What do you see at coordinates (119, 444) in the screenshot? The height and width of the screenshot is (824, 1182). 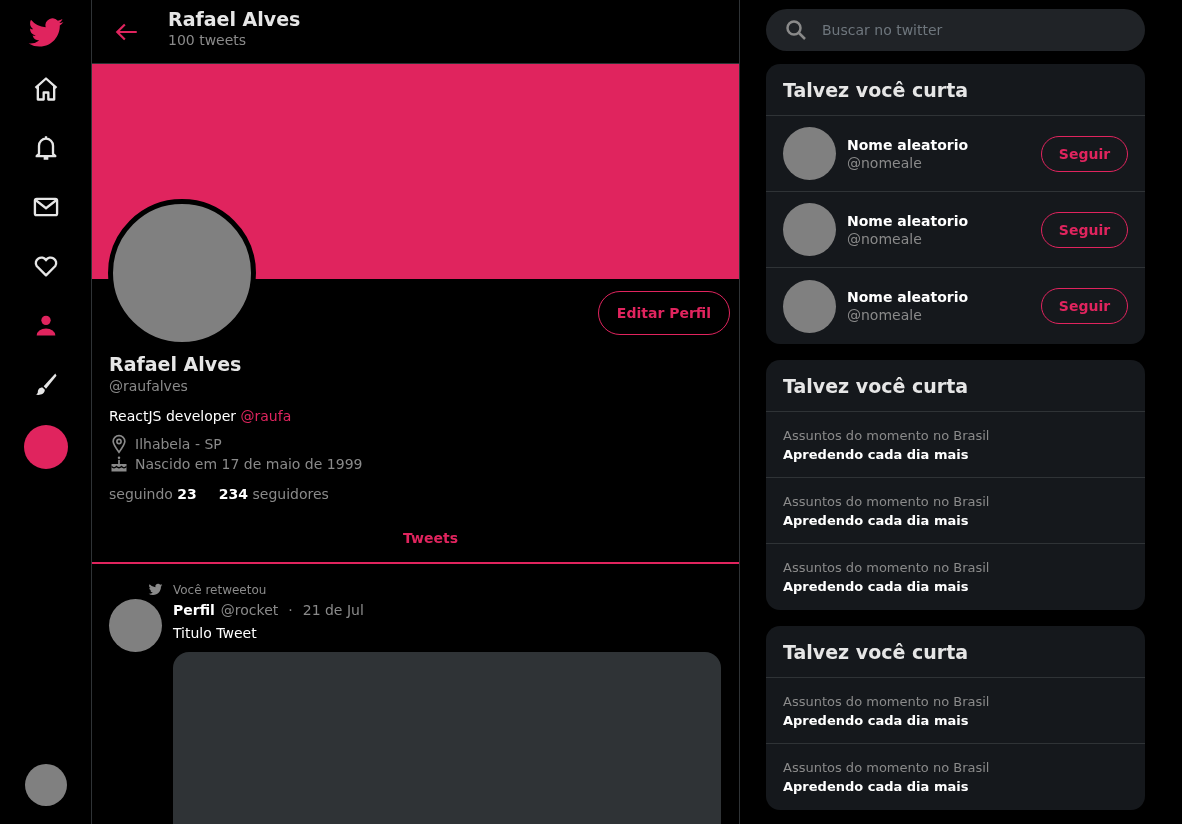 I see `location-pin-icon` at bounding box center [119, 444].